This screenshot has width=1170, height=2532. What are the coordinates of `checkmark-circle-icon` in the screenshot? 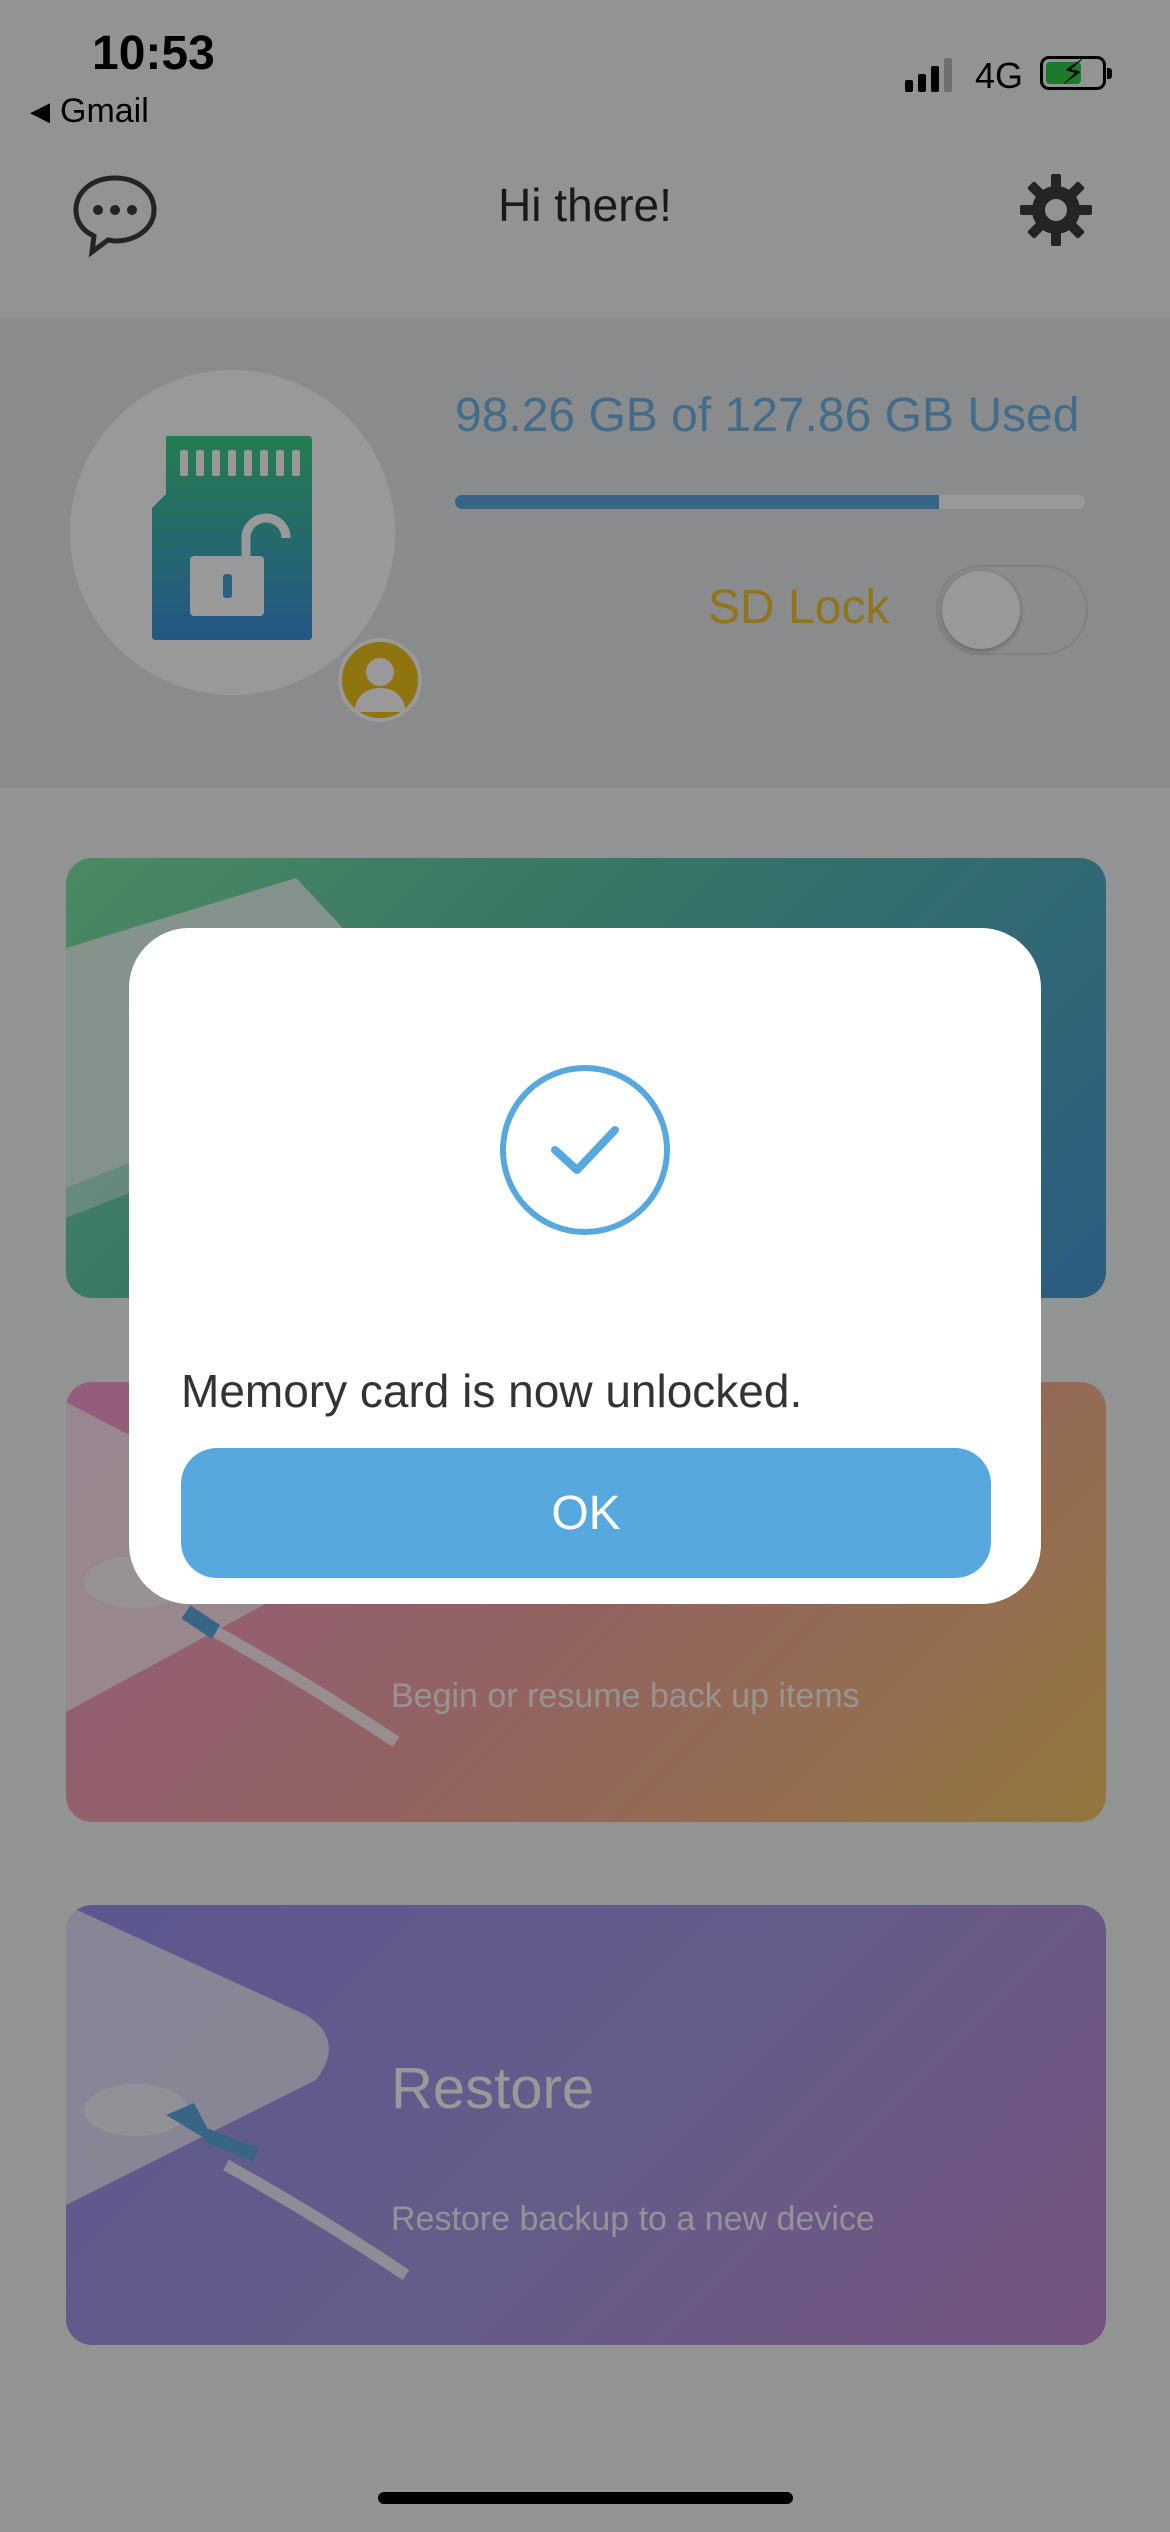 It's located at (585, 1150).